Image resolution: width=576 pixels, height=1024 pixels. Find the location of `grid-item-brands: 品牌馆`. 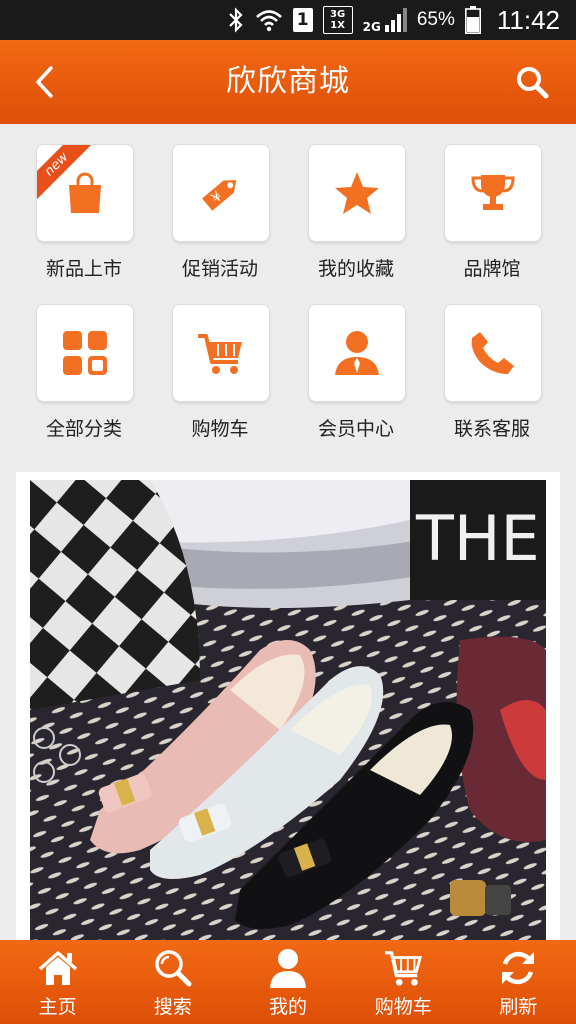

grid-item-brands: 品牌馆 is located at coordinates (492, 202).